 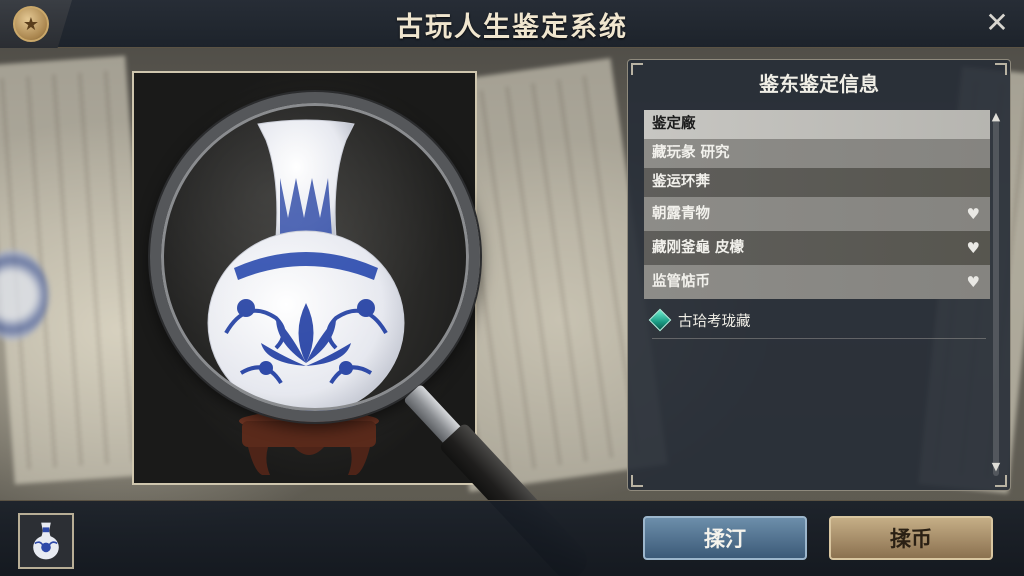 I want to click on list-item: 监管惦币 ♥, so click(x=817, y=282).